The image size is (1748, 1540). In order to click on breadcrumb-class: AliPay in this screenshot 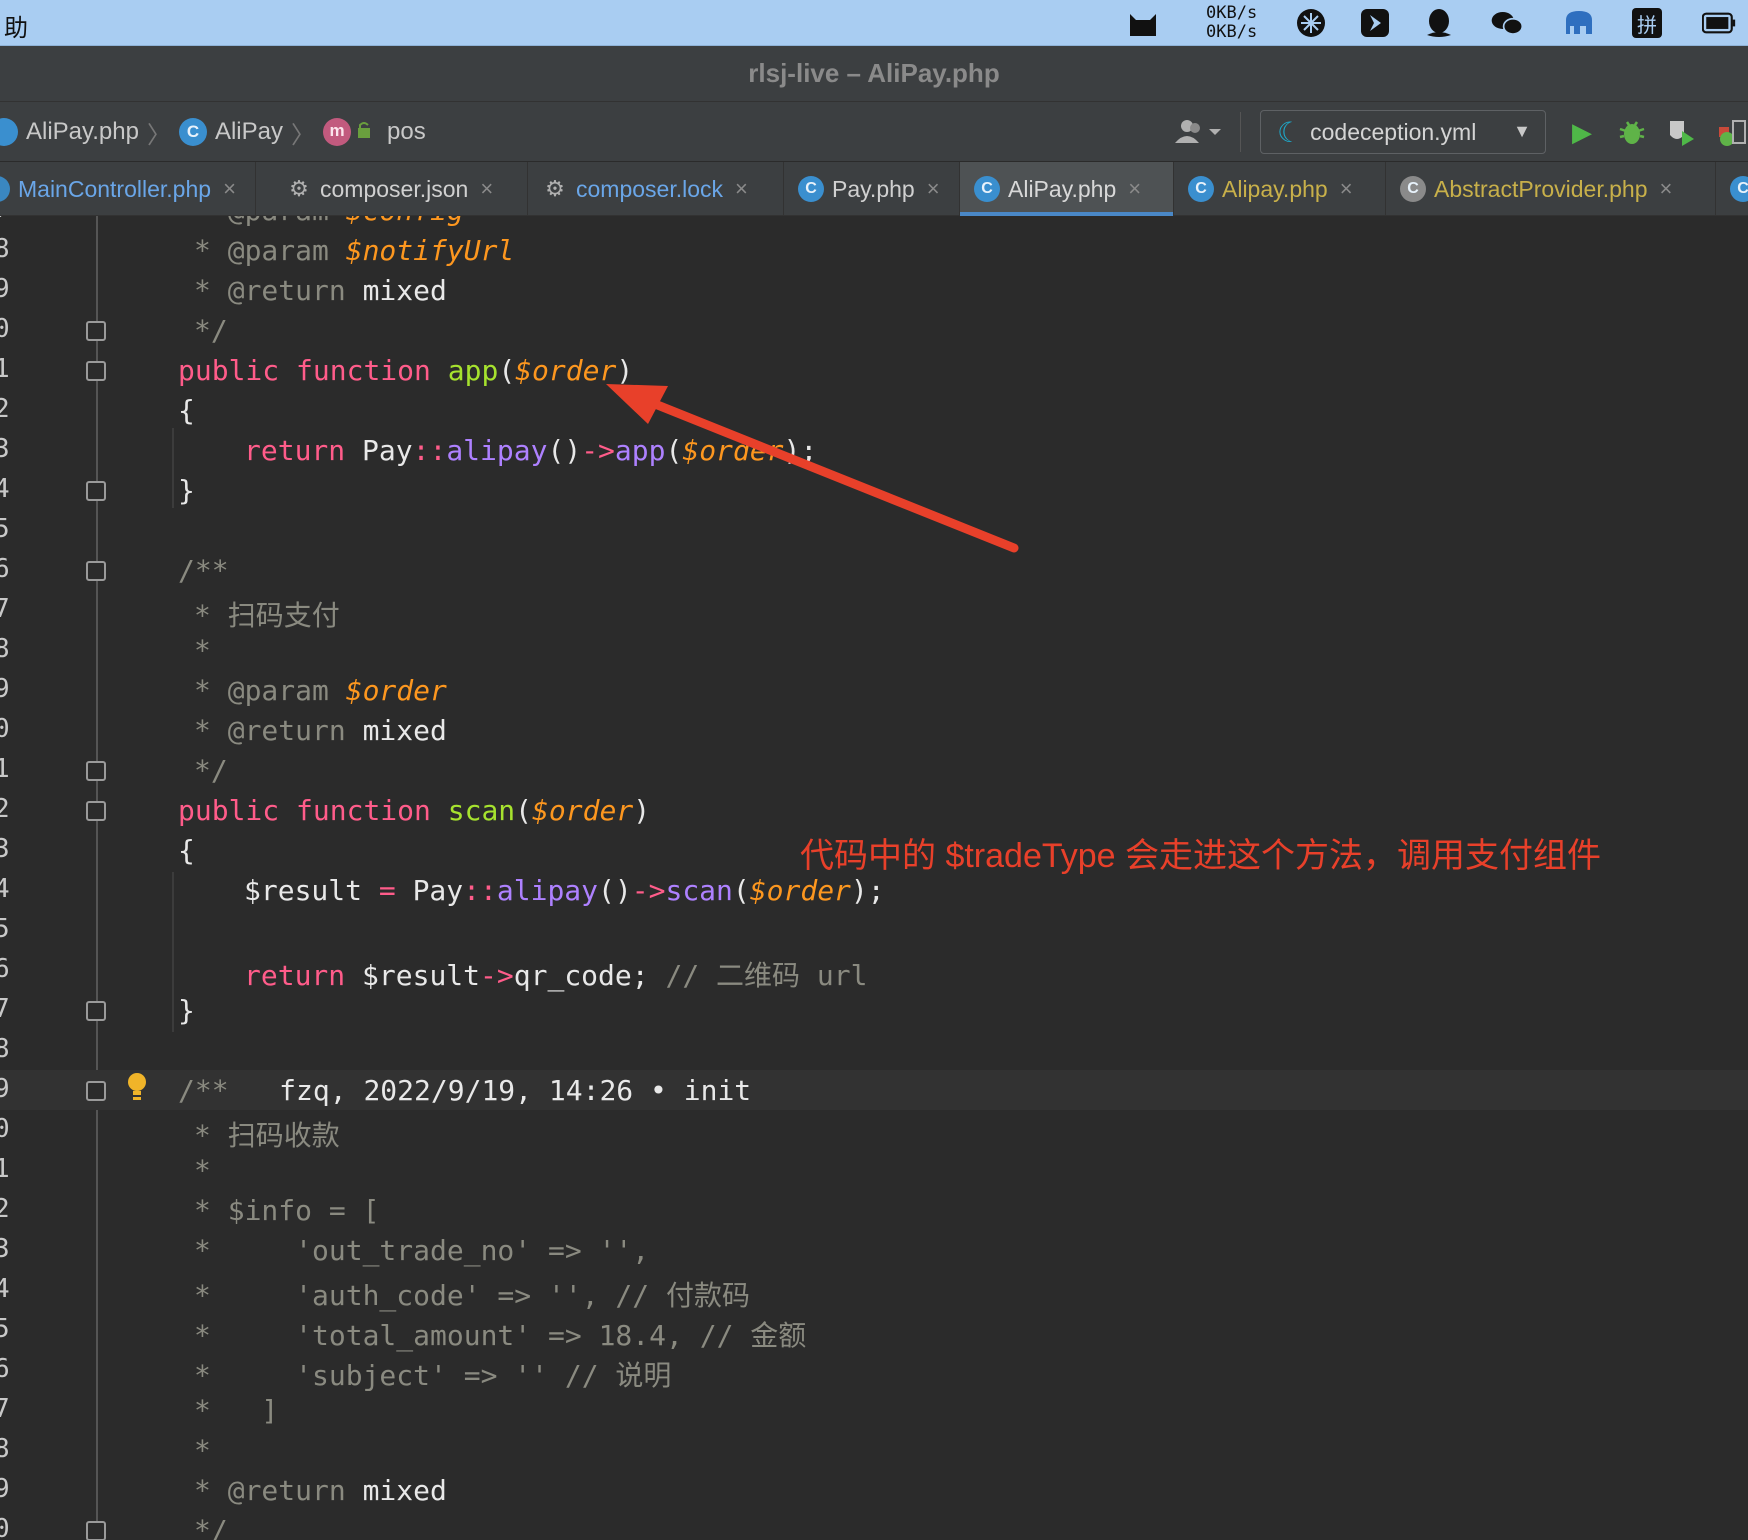, I will do `click(249, 132)`.